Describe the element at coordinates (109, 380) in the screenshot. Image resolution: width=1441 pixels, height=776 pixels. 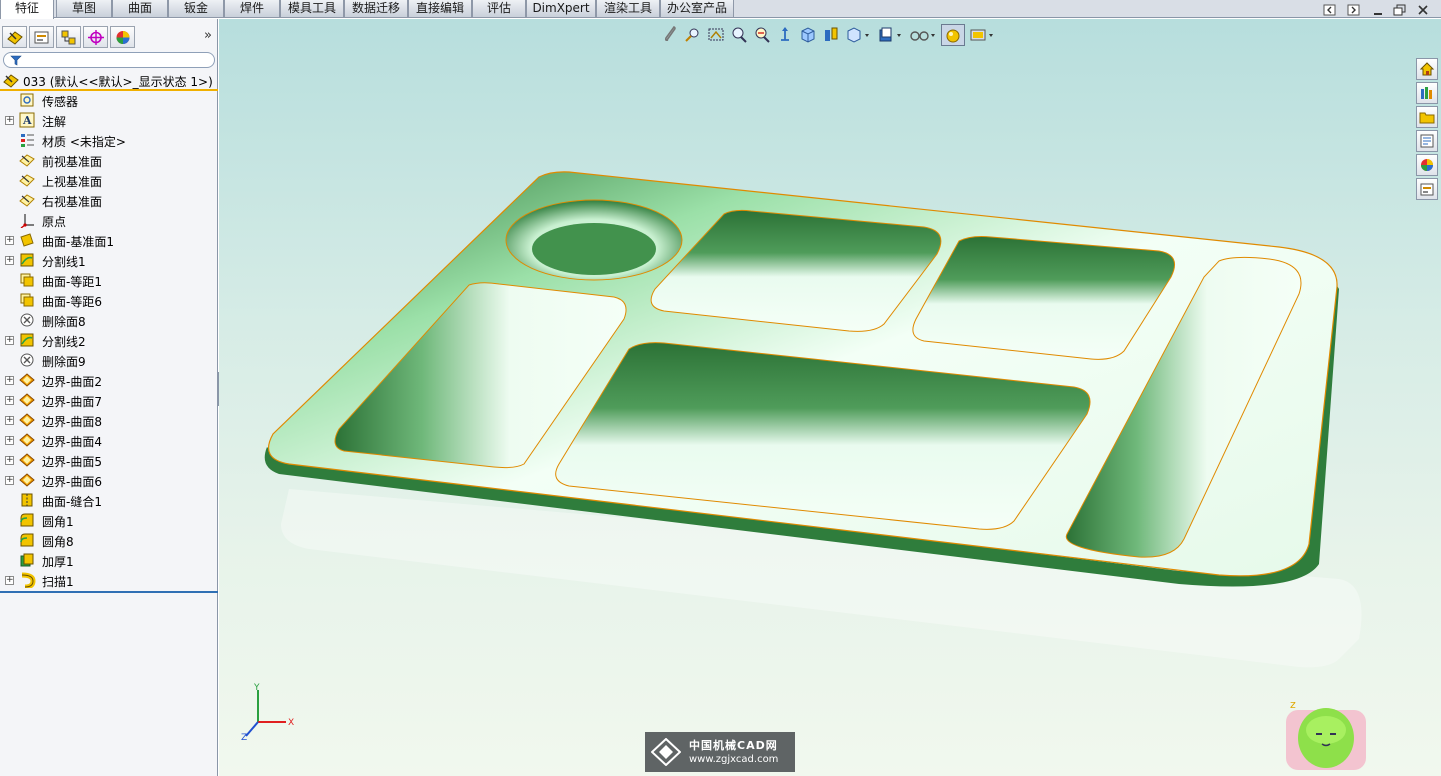
I see `tree-item: + 边界-曲面2` at that location.